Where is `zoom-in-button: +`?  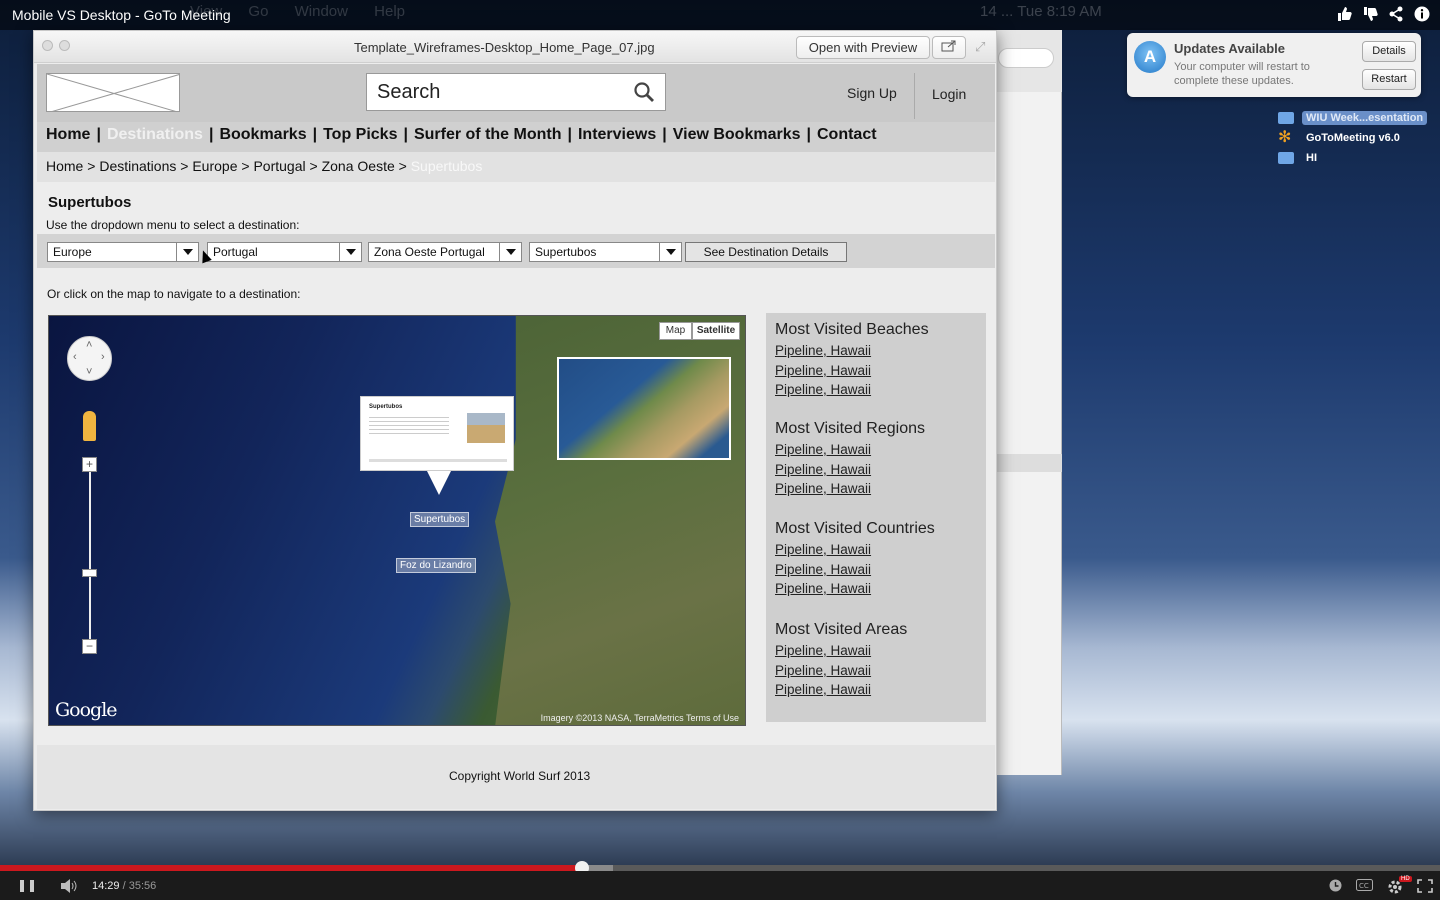
zoom-in-button: + is located at coordinates (89, 464).